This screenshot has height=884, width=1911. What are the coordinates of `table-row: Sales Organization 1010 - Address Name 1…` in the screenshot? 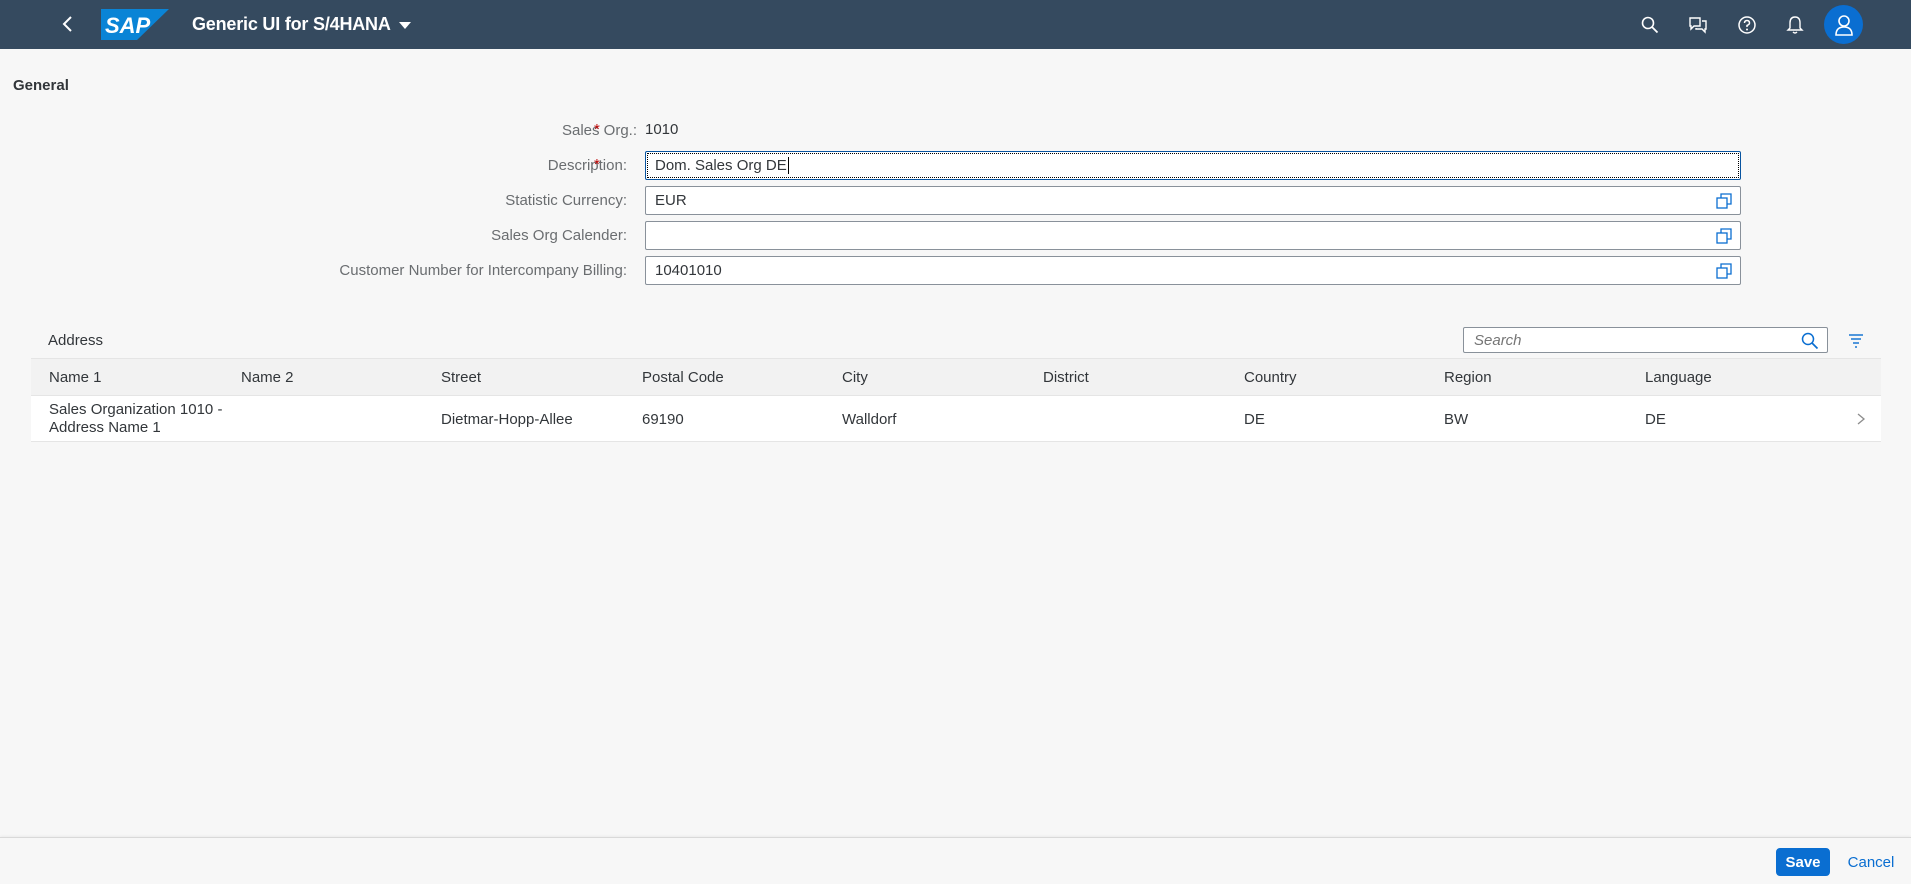 It's located at (956, 419).